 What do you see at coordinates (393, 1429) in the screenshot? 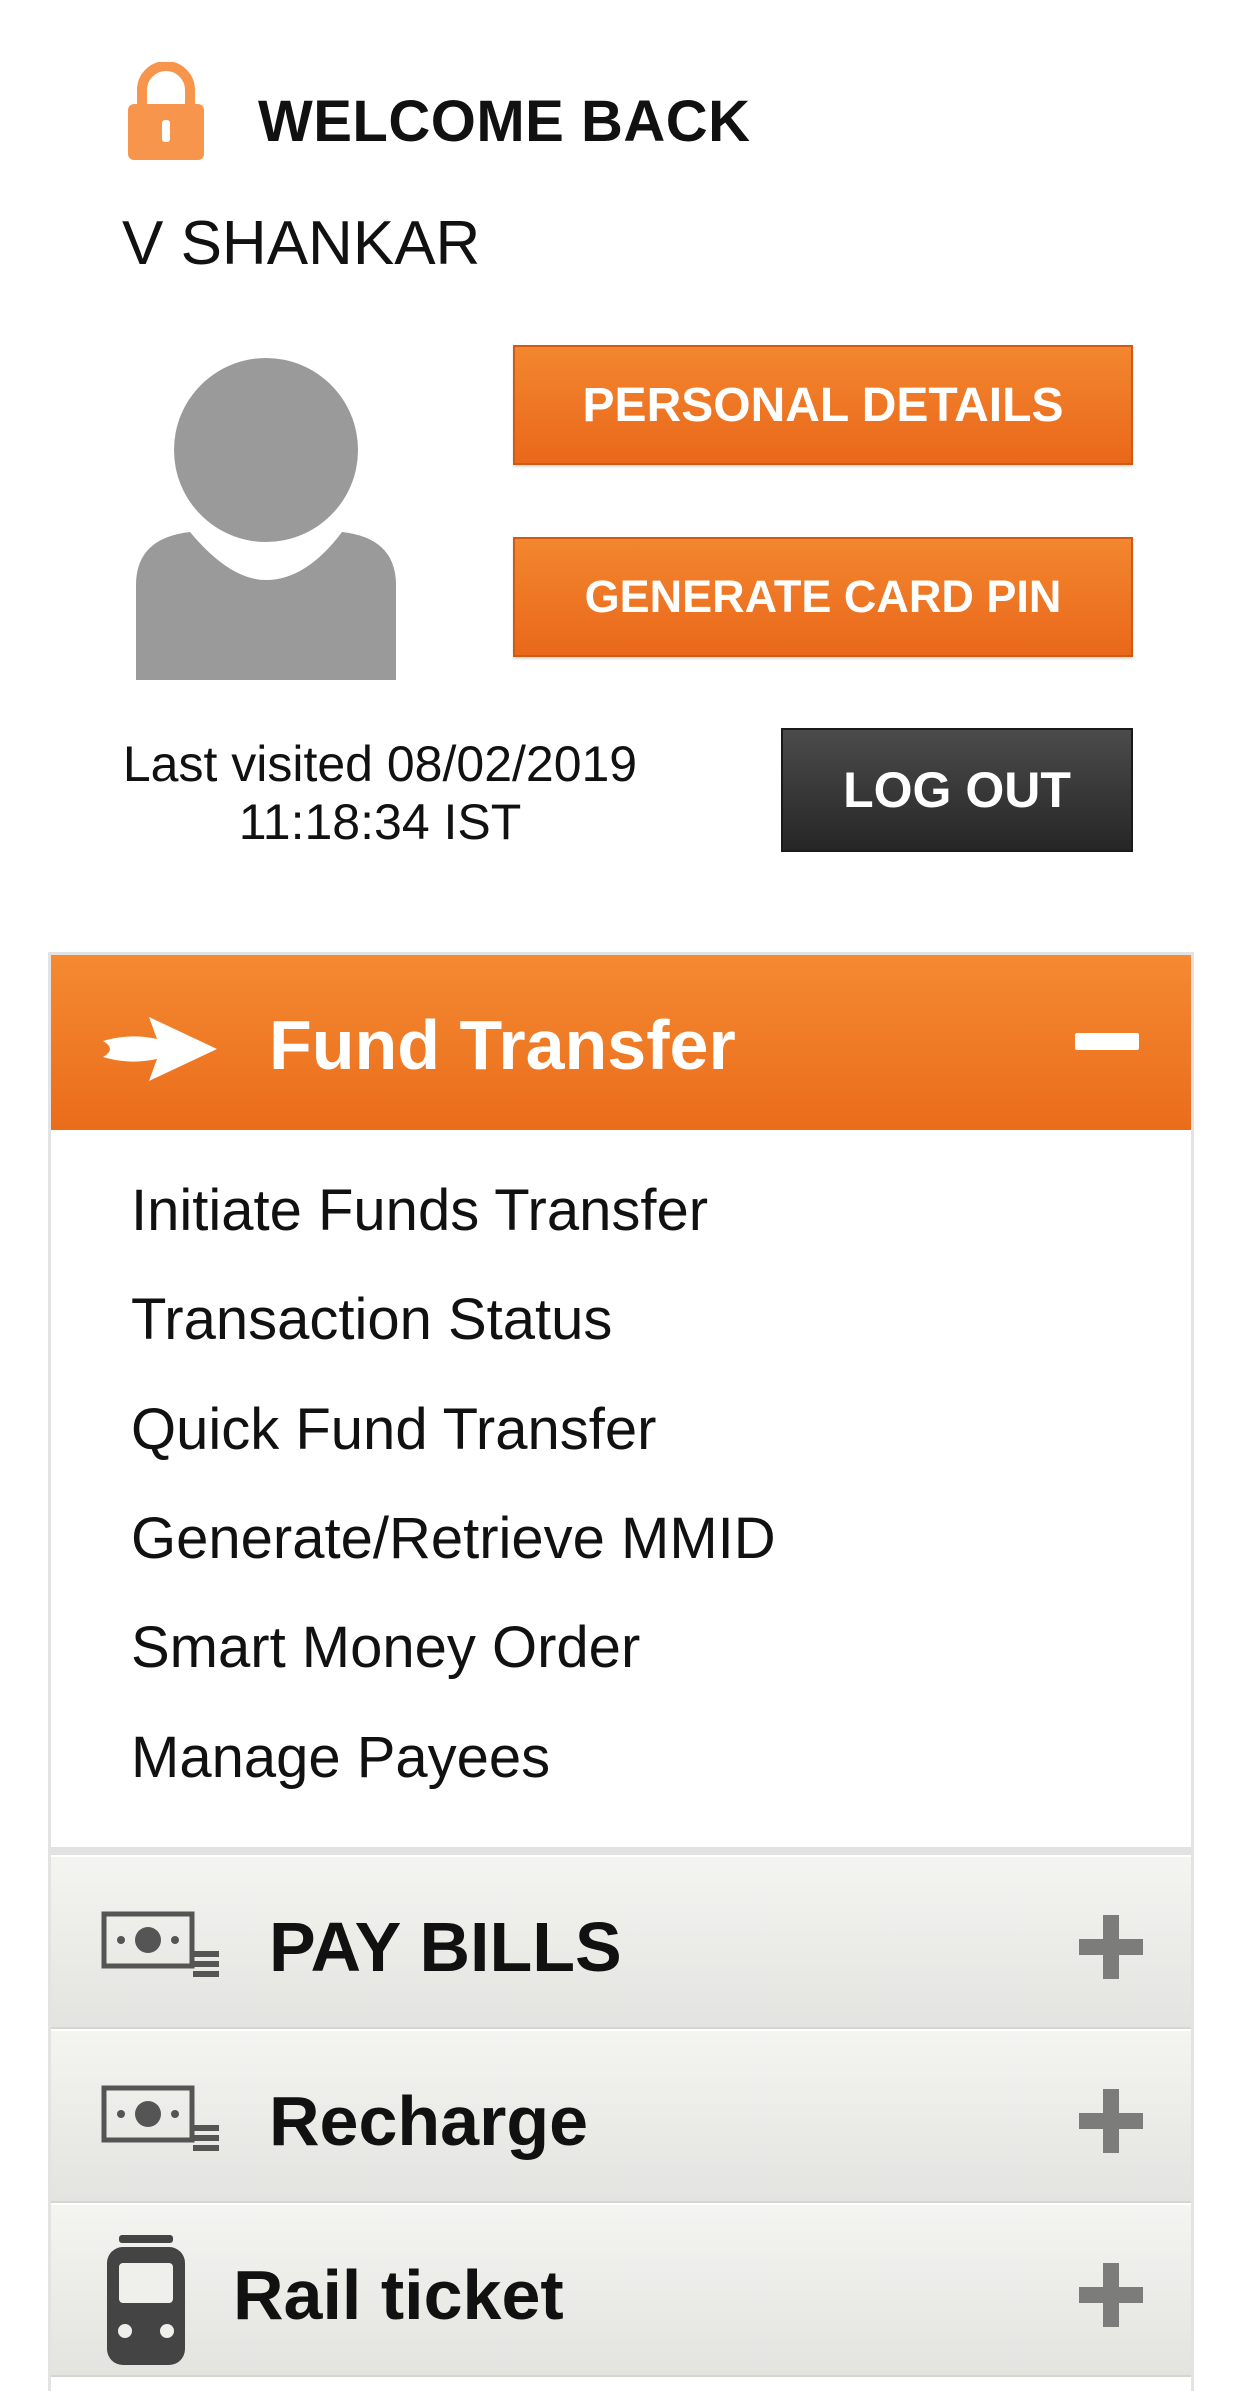
I see `menu-item-quick-fund-transfer: Quick Fund Transfer` at bounding box center [393, 1429].